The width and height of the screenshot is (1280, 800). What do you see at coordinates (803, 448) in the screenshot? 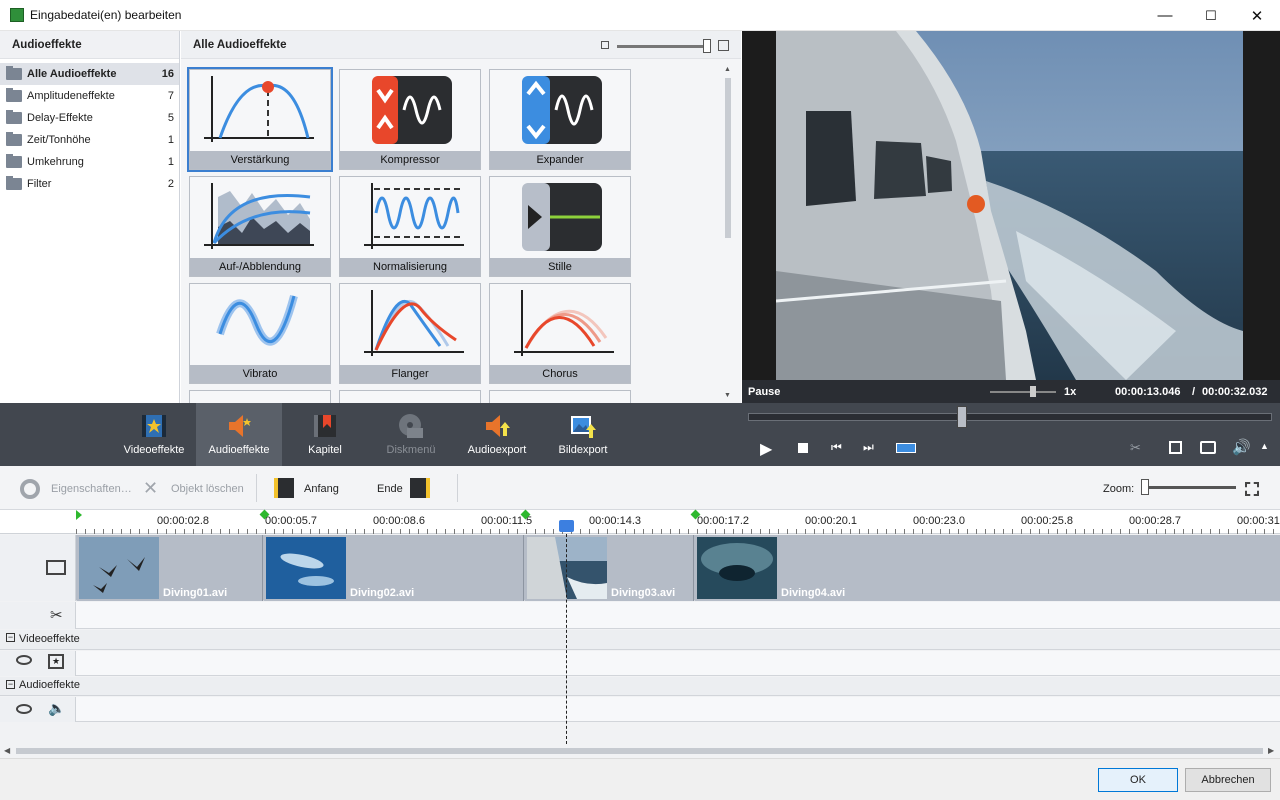
I see `stop-icon` at bounding box center [803, 448].